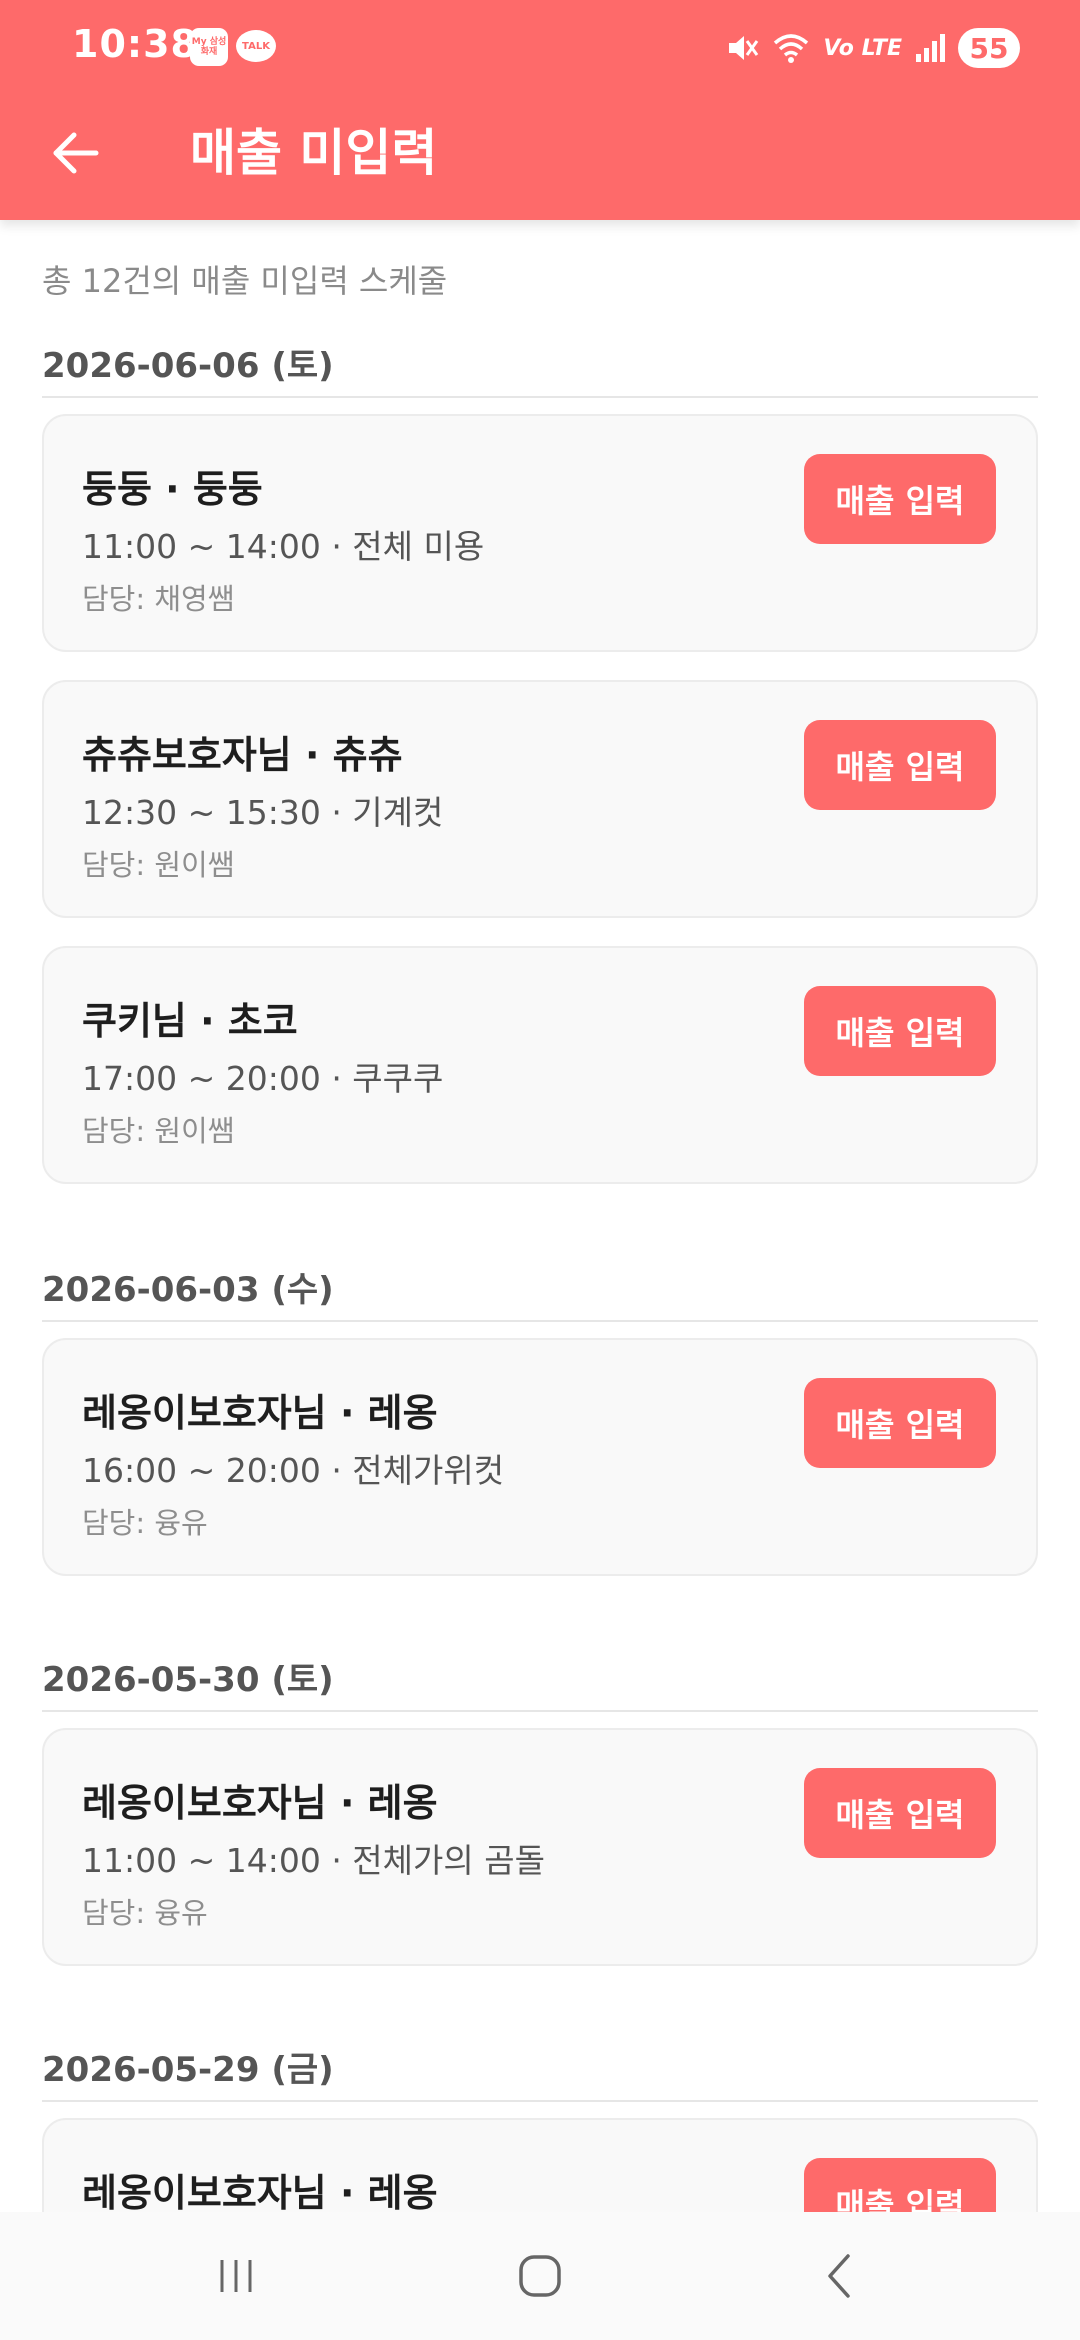 The image size is (1080, 2340). What do you see at coordinates (314, 153) in the screenshot?
I see `page-title: 매출 미입력` at bounding box center [314, 153].